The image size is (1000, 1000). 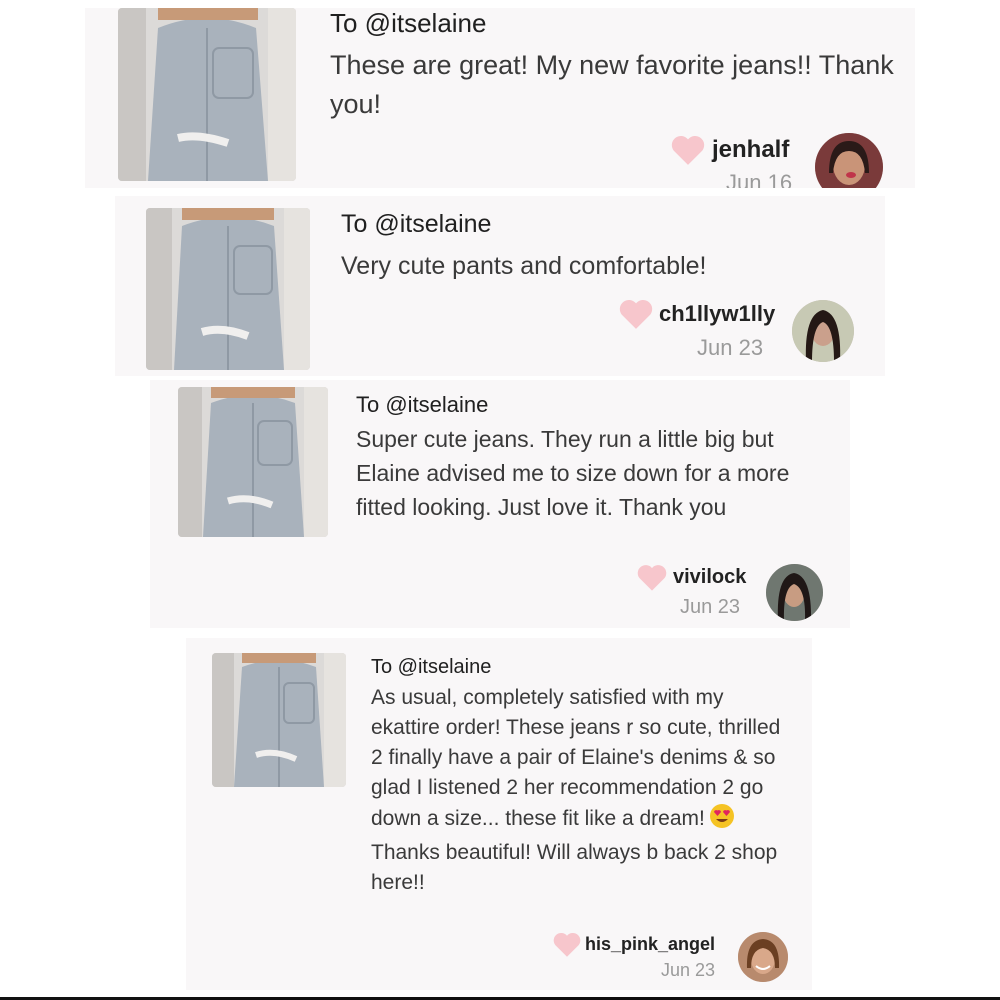 What do you see at coordinates (524, 266) in the screenshot?
I see `review-message: Very cute pants and comfortable!` at bounding box center [524, 266].